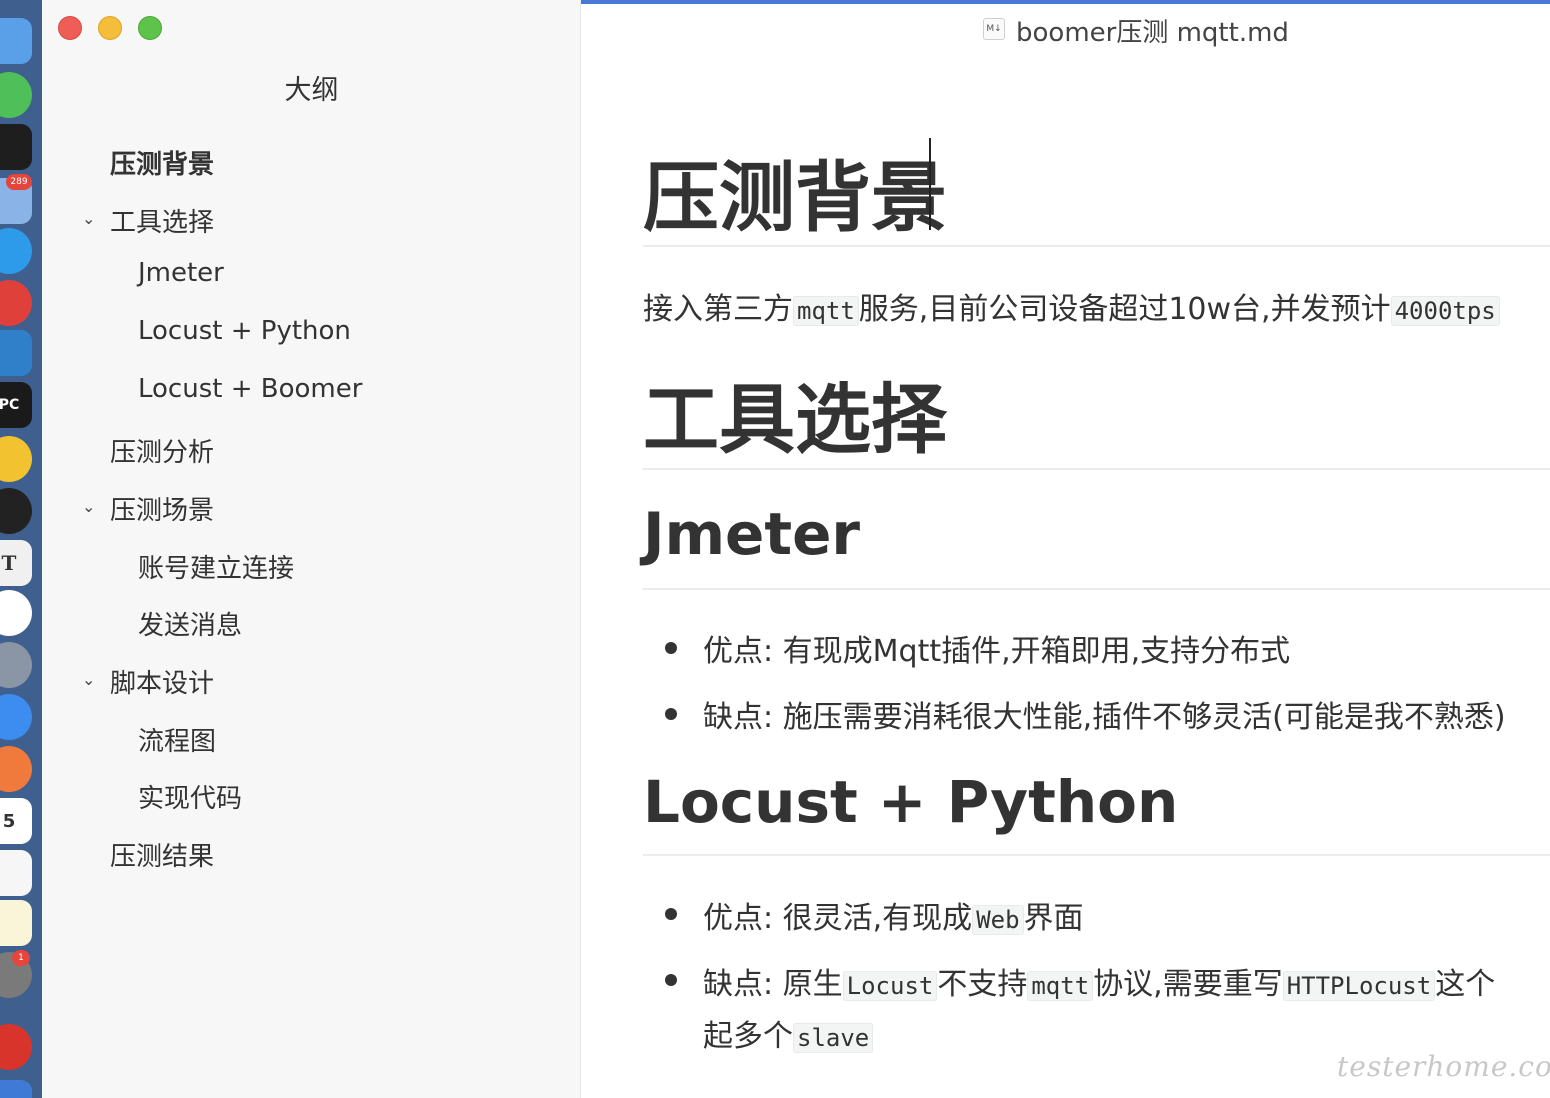 This screenshot has height=1098, width=1550. I want to click on list-item-lp-cons-line2: 起多个 slave, so click(788, 1033).